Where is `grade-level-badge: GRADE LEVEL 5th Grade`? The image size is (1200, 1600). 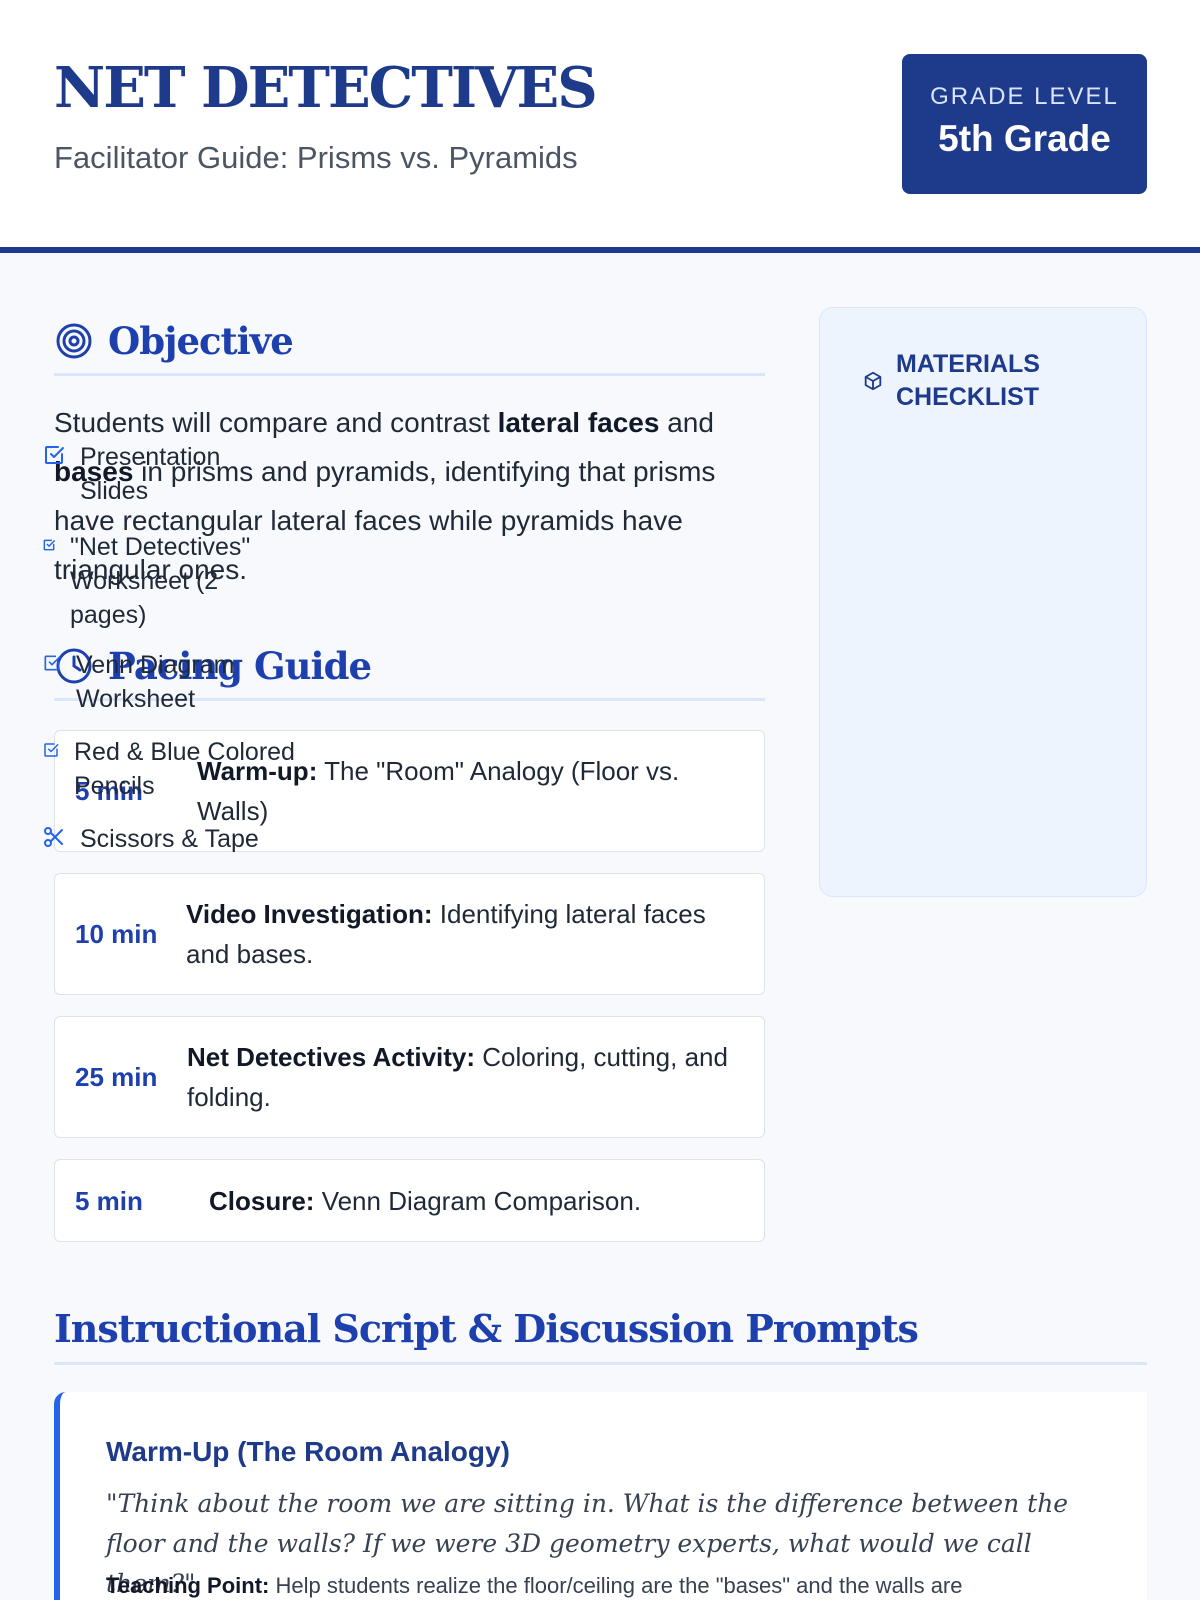
grade-level-badge: GRADE LEVEL 5th Grade is located at coordinates (1024, 124).